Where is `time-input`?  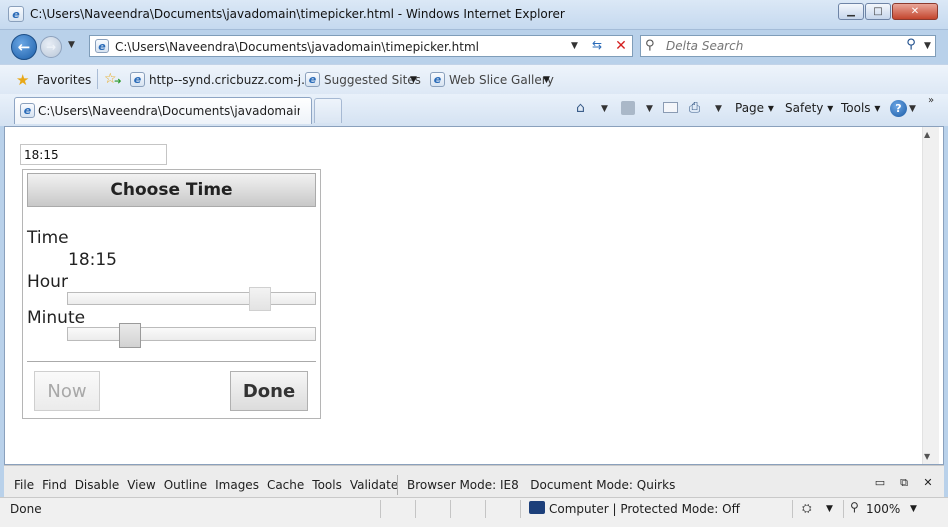 time-input is located at coordinates (93, 154).